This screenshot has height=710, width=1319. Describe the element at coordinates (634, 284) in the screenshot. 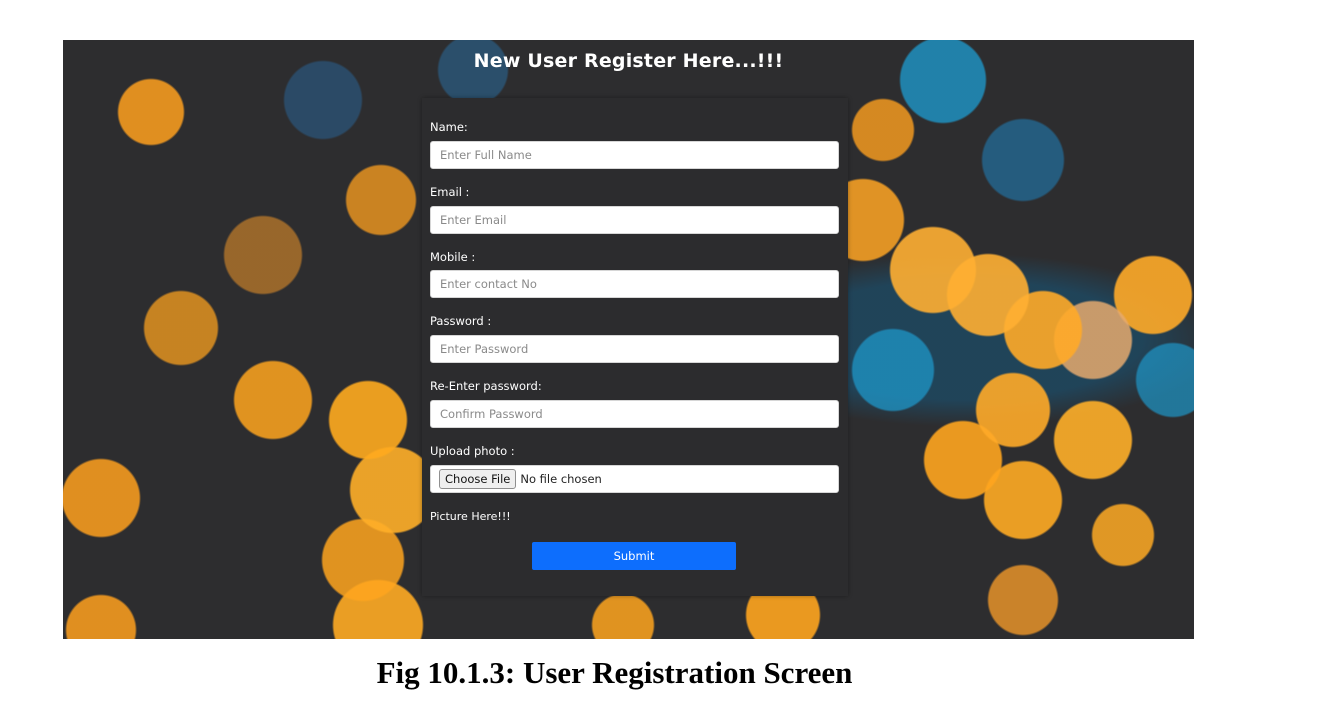

I see `mobile-input` at that location.